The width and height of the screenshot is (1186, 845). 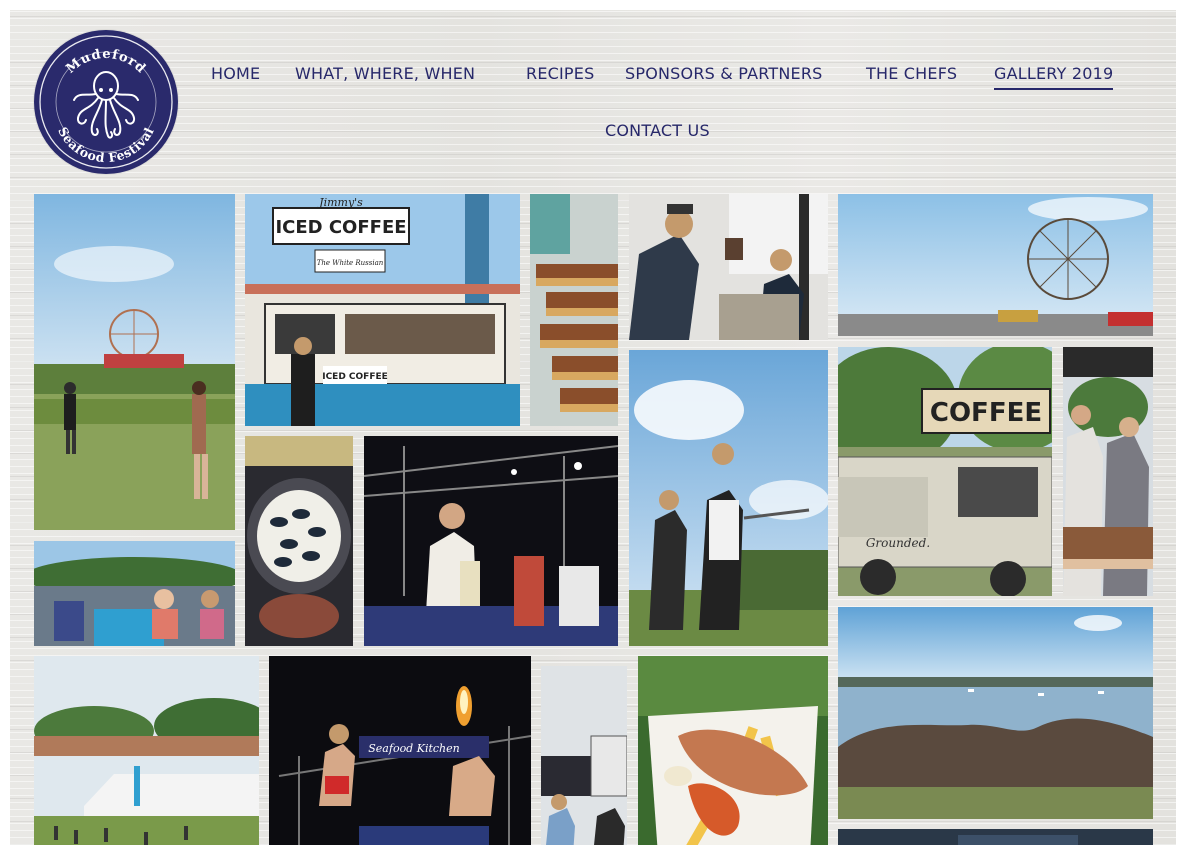 I want to click on photo-festival-tents, so click(x=146, y=750).